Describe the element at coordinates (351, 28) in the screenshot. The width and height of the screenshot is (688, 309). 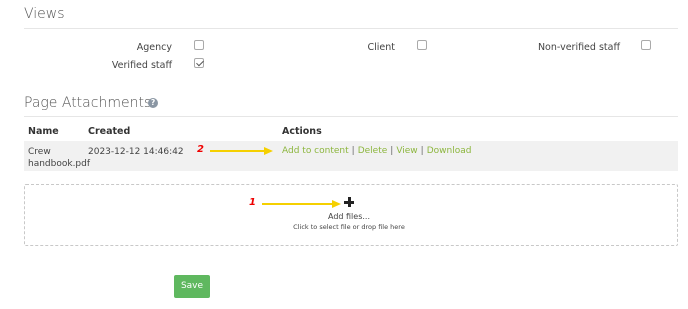
I see `views-divider` at that location.